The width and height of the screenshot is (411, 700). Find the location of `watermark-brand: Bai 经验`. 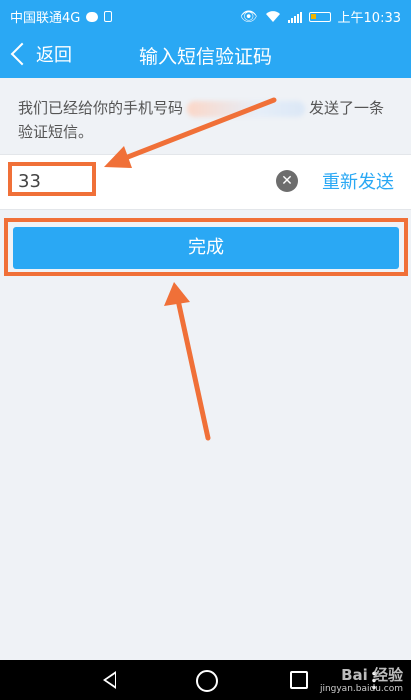

watermark-brand: Bai 经验 is located at coordinates (372, 675).